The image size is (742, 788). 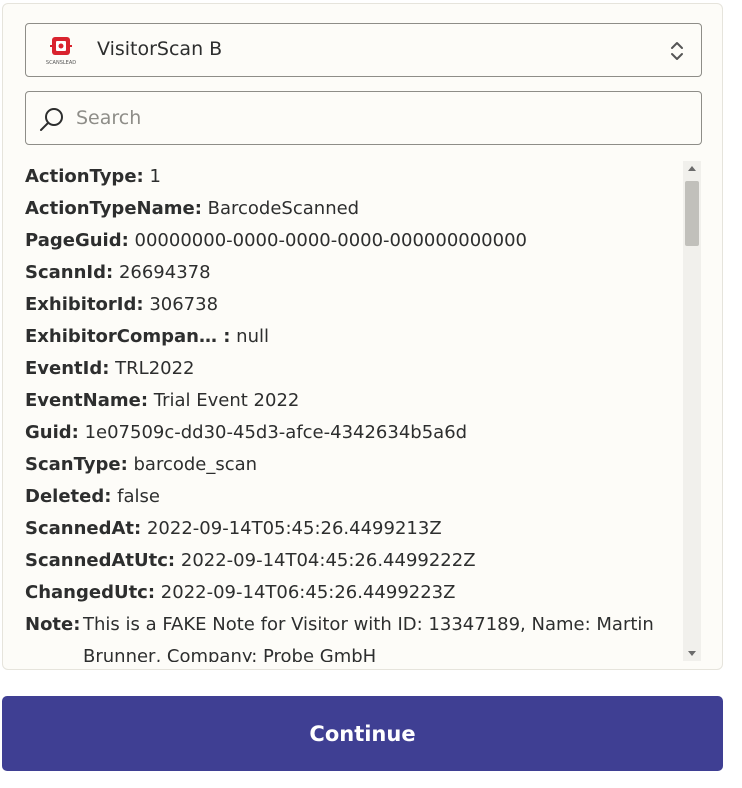 I want to click on app-account-select: SCANSLEAD VisitorScan B, so click(x=363, y=50).